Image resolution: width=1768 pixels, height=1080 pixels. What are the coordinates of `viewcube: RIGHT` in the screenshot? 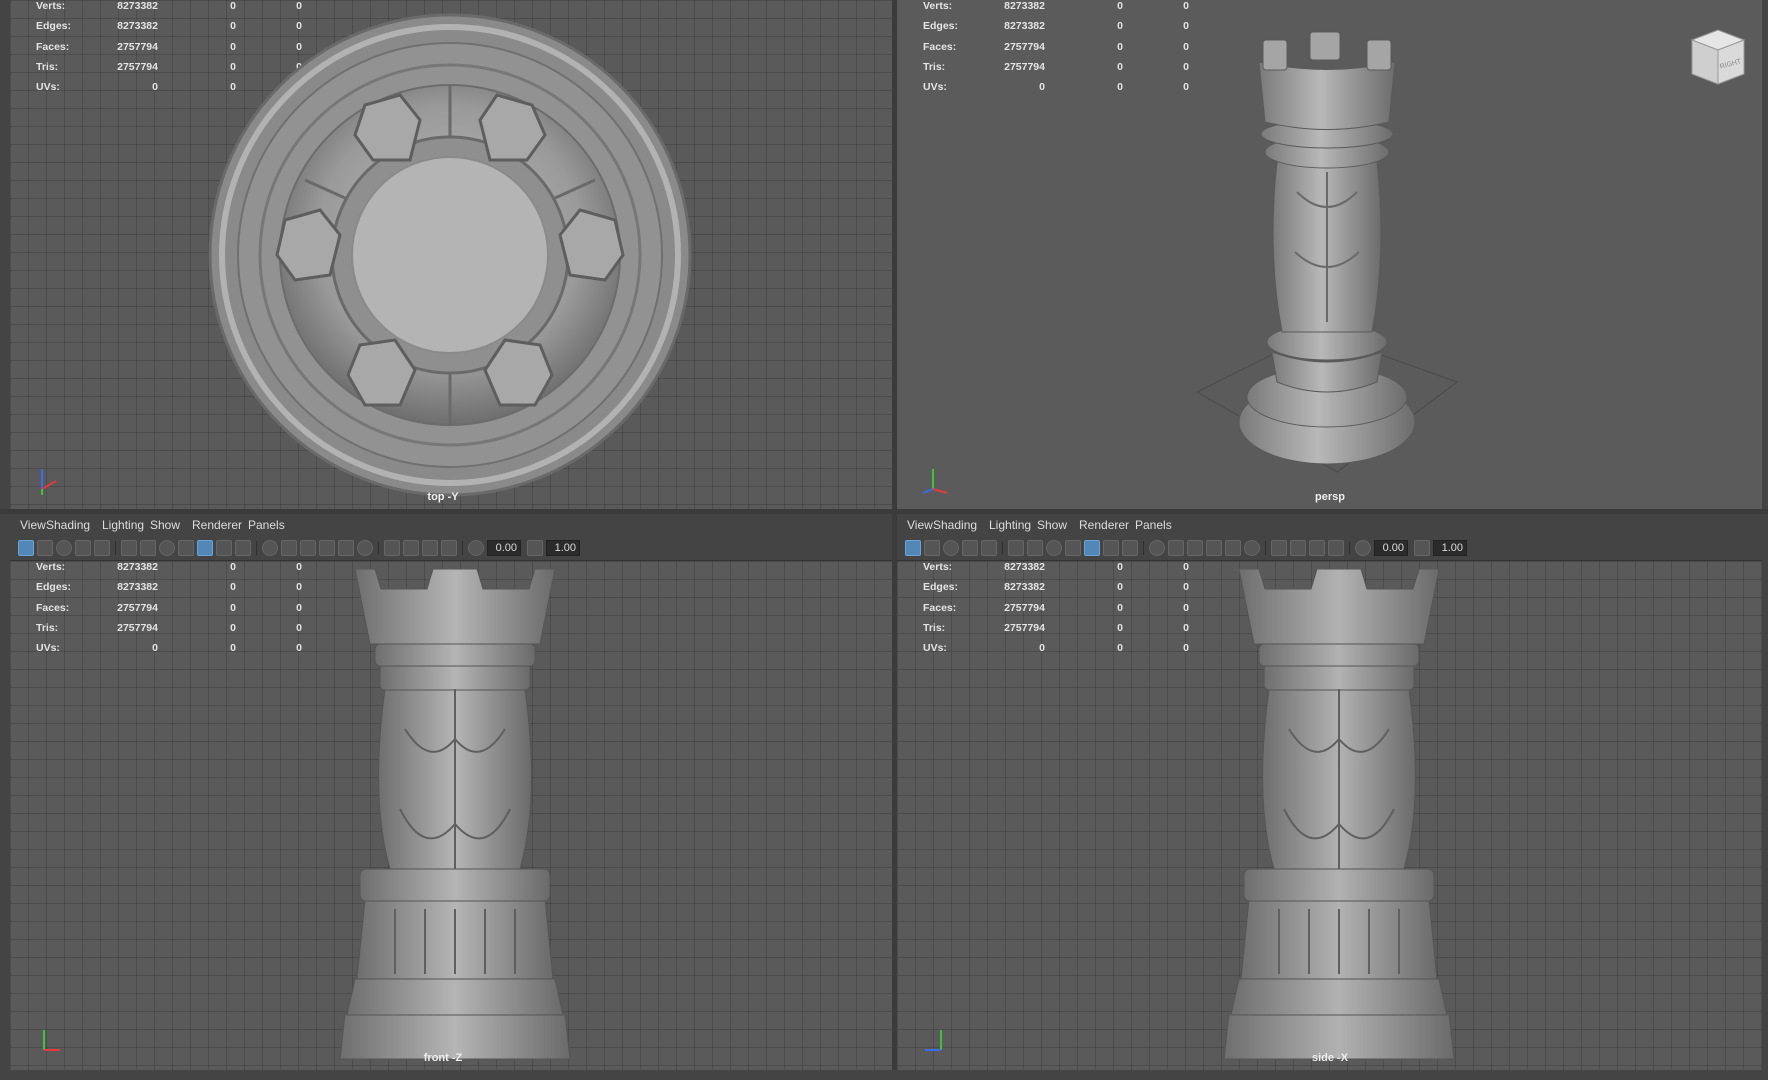 It's located at (1717, 57).